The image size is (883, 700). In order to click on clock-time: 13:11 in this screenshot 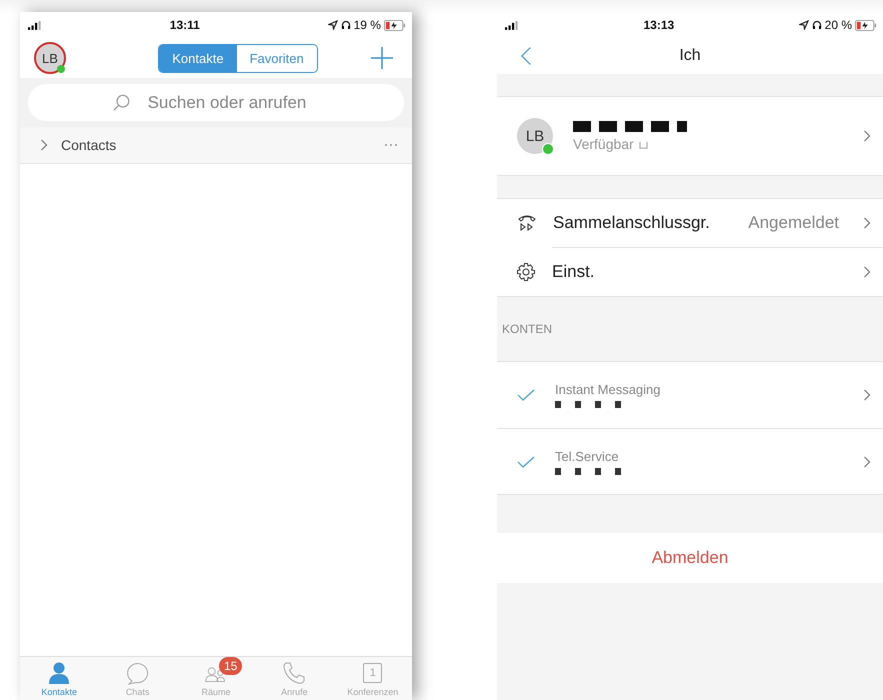, I will do `click(185, 25)`.